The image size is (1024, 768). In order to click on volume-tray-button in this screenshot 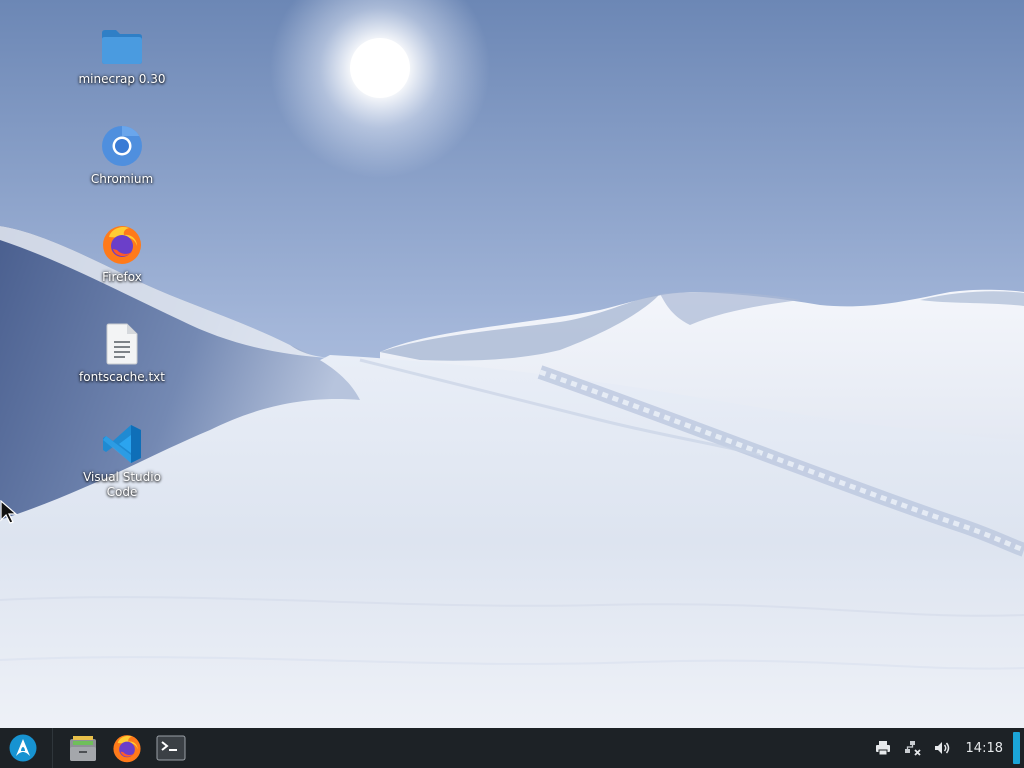, I will do `click(943, 748)`.